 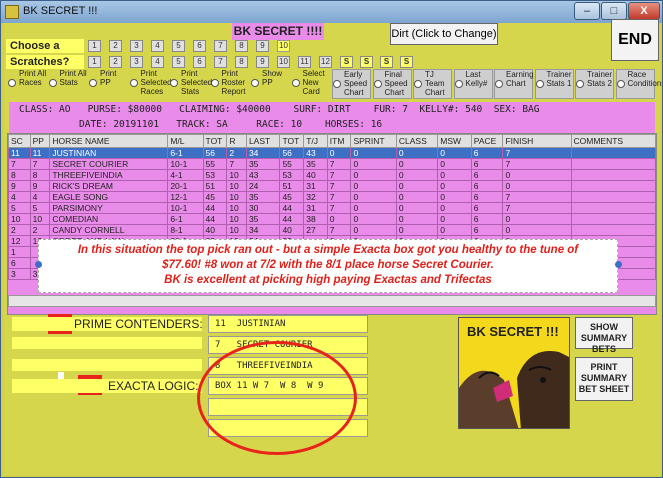 I want to click on table-row: 11 11 JUSTINIAN 6-1 56 2 34 56 43 0 0 0 0 6 7, so click(x=332, y=153).